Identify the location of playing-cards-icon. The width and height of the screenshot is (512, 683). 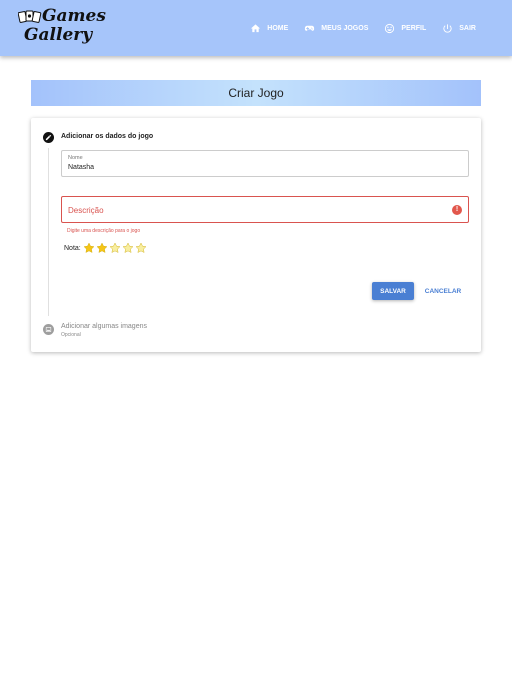
(30, 16).